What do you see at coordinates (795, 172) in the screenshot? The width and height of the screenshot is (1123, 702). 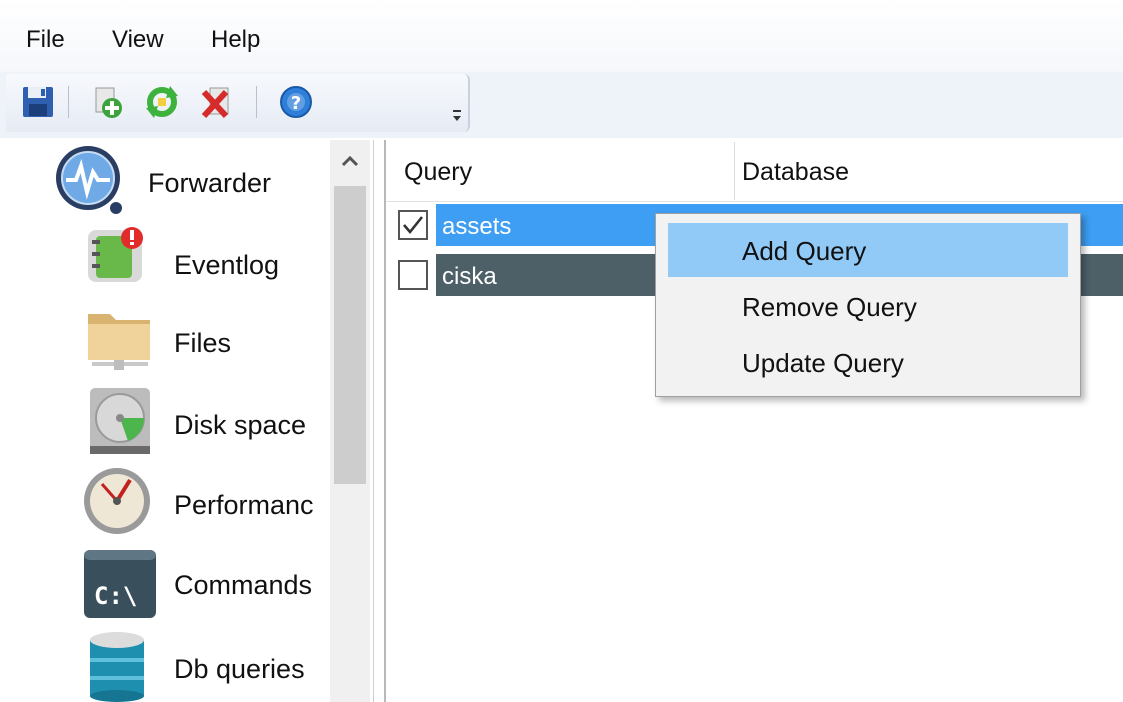 I see `column-header-database: Database` at bounding box center [795, 172].